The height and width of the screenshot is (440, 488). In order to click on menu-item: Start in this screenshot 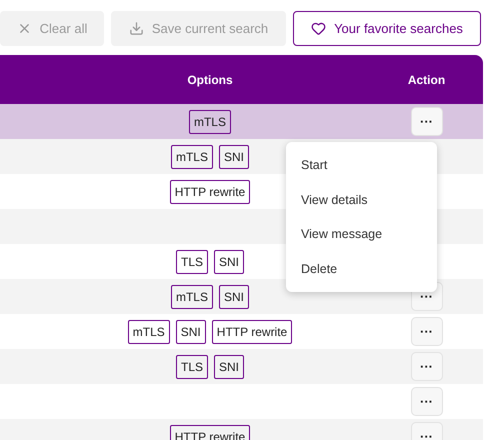, I will do `click(361, 165)`.